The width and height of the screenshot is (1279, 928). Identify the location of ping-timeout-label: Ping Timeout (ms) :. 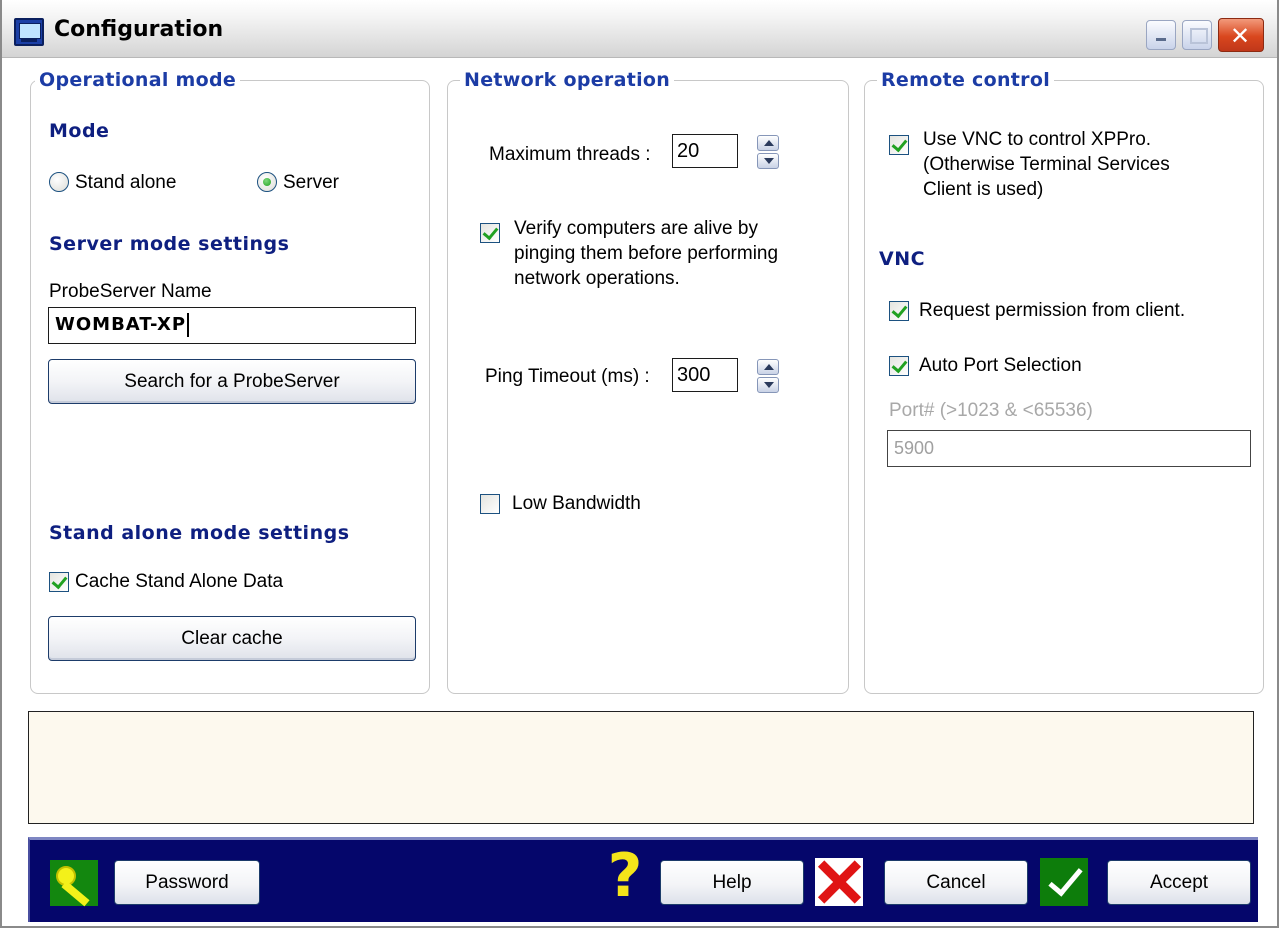
(567, 376).